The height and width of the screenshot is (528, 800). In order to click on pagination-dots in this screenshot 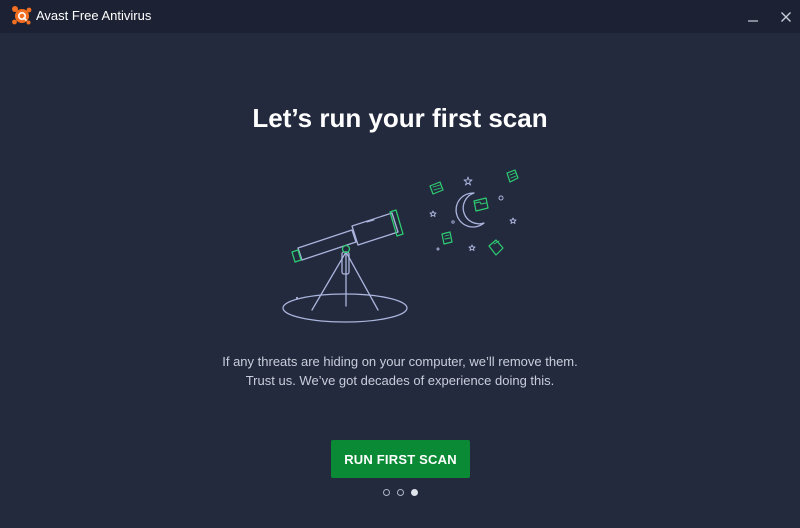, I will do `click(400, 493)`.